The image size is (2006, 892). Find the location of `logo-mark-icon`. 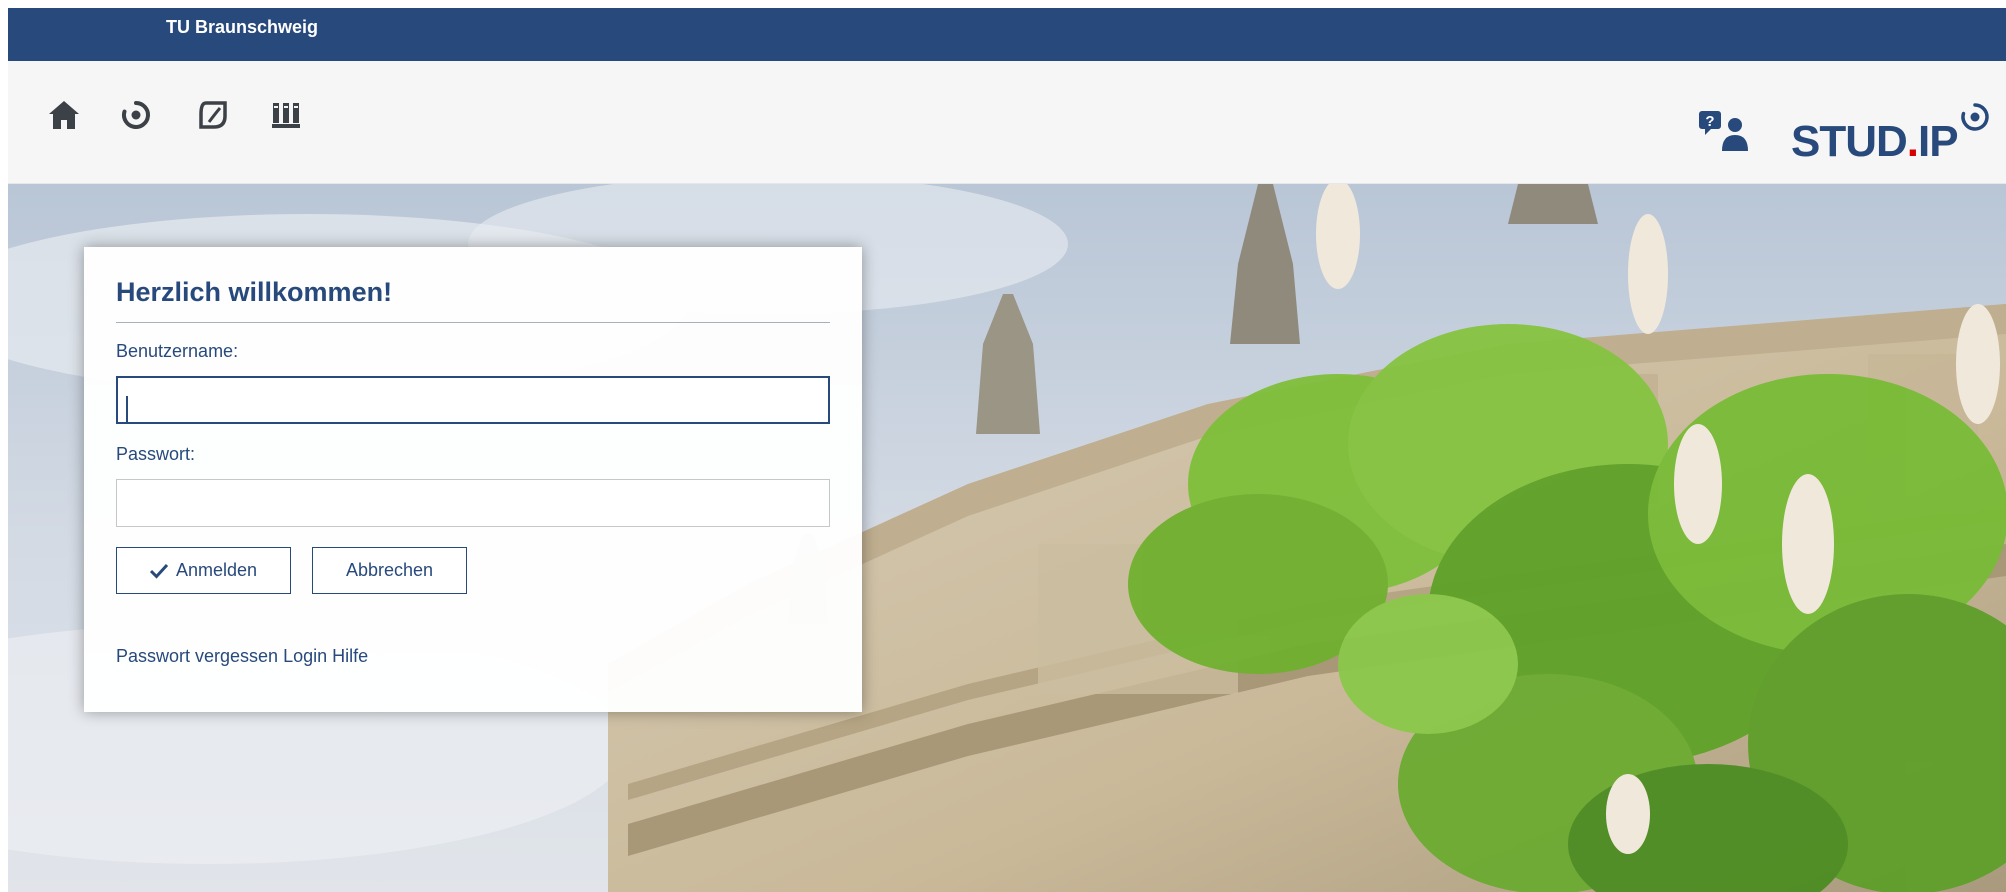

logo-mark-icon is located at coordinates (1975, 117).